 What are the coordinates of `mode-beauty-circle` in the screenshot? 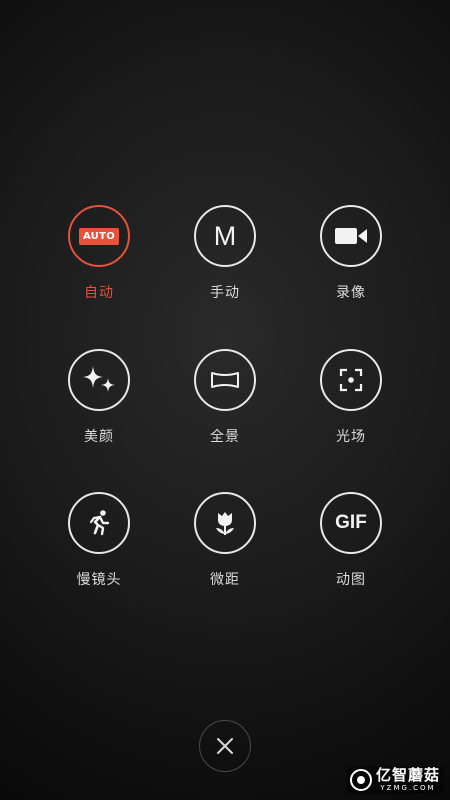 It's located at (99, 380).